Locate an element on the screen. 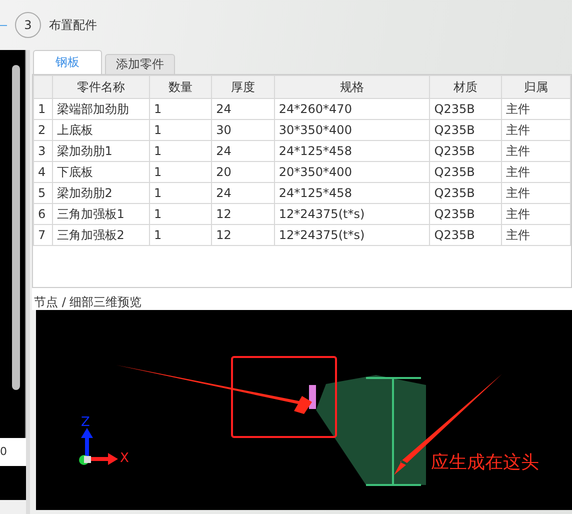 The image size is (572, 514). row-number: 3 is located at coordinates (43, 151).